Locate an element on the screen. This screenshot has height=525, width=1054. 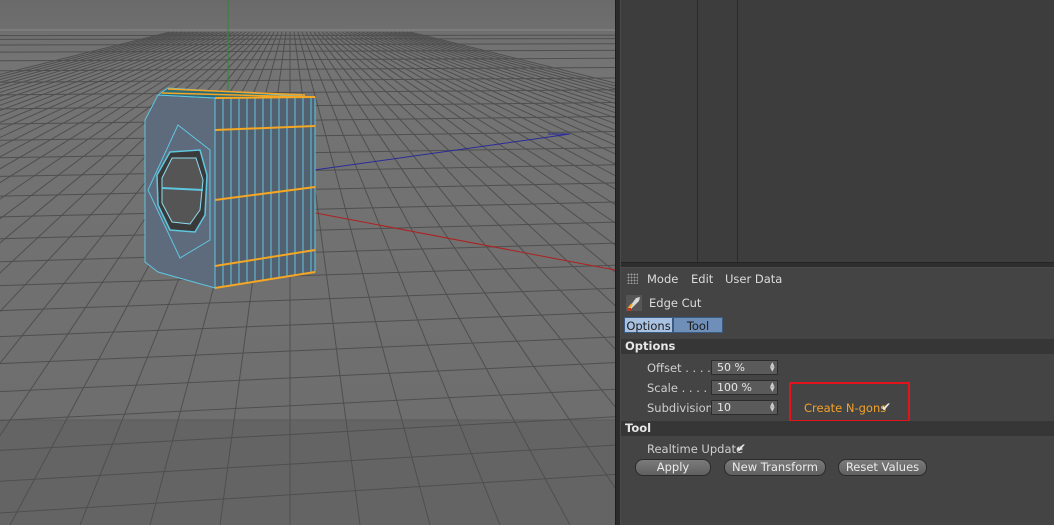
panel-grip-icon is located at coordinates (632, 278).